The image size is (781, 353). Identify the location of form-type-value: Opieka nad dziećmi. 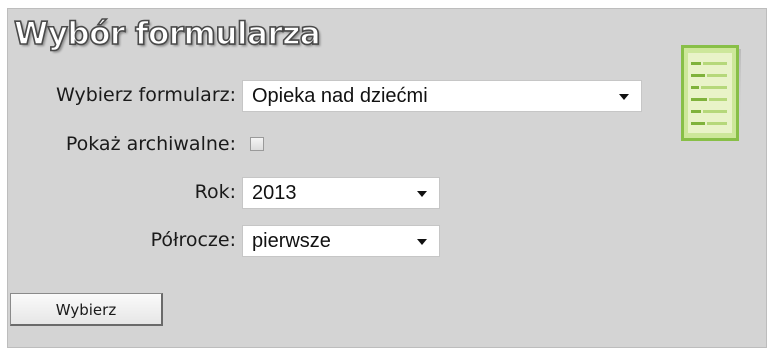
(340, 96).